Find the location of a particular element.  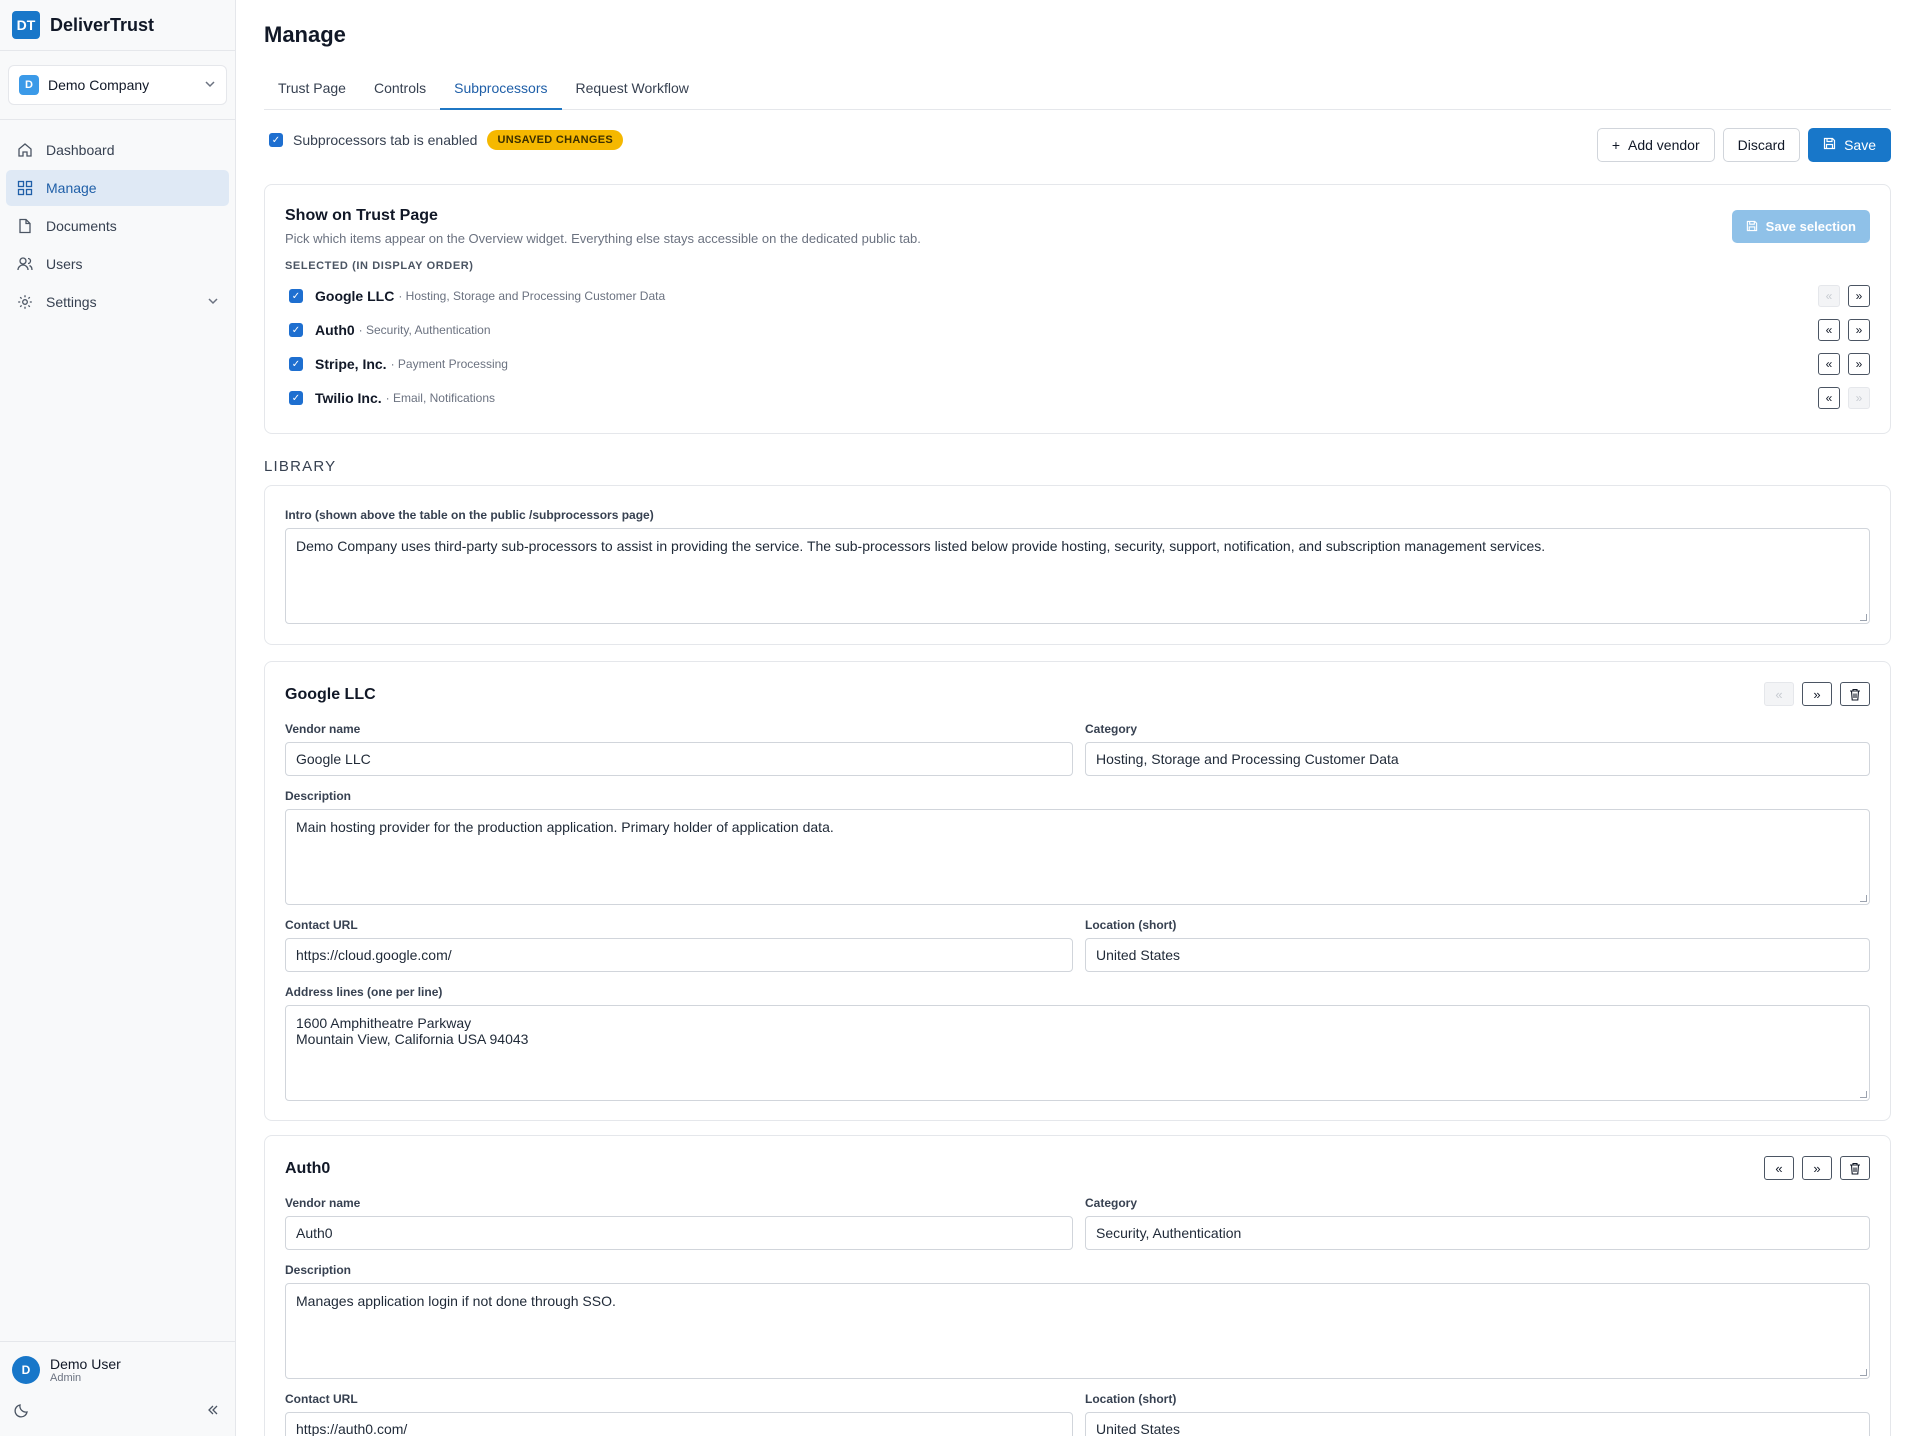

company-name: Demo Company is located at coordinates (99, 85).